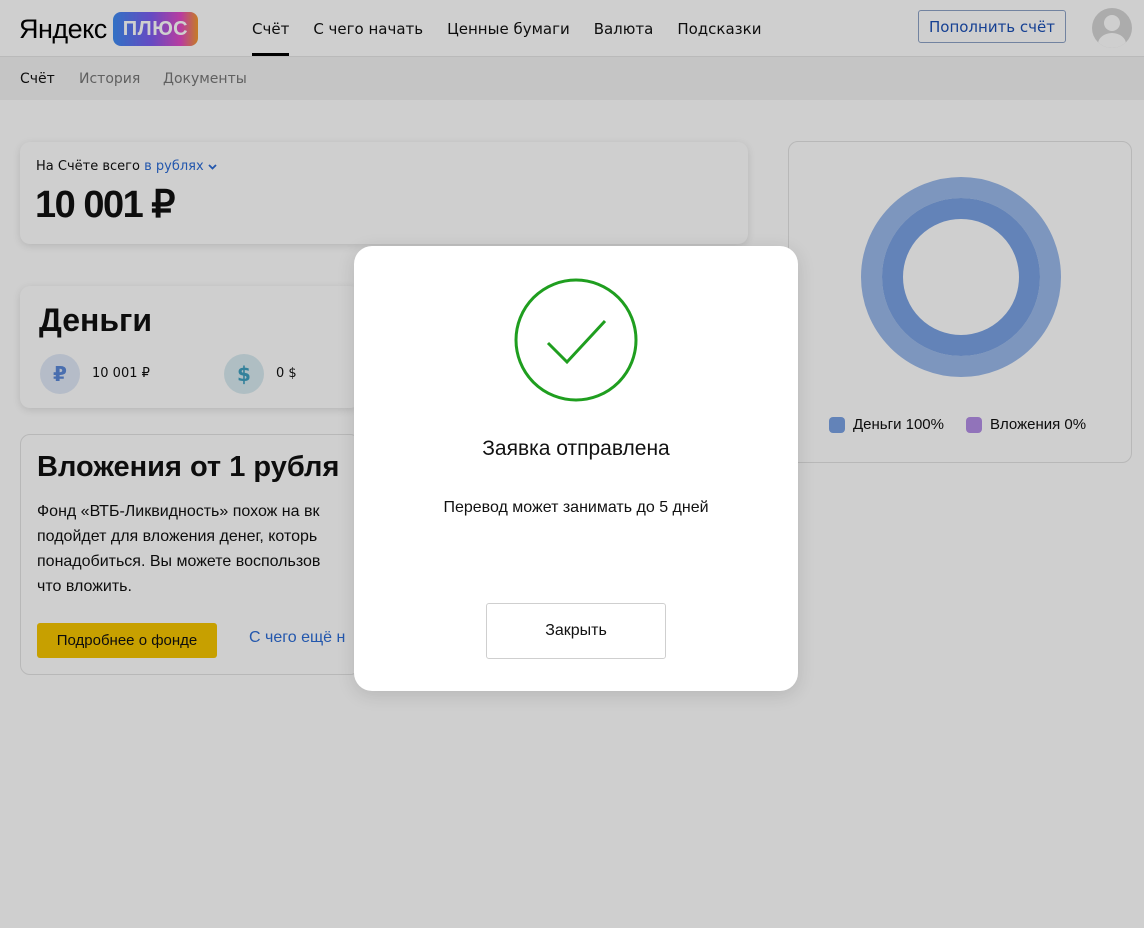 This screenshot has width=1144, height=928. Describe the element at coordinates (576, 631) in the screenshot. I see `close-button: Закрыть` at that location.